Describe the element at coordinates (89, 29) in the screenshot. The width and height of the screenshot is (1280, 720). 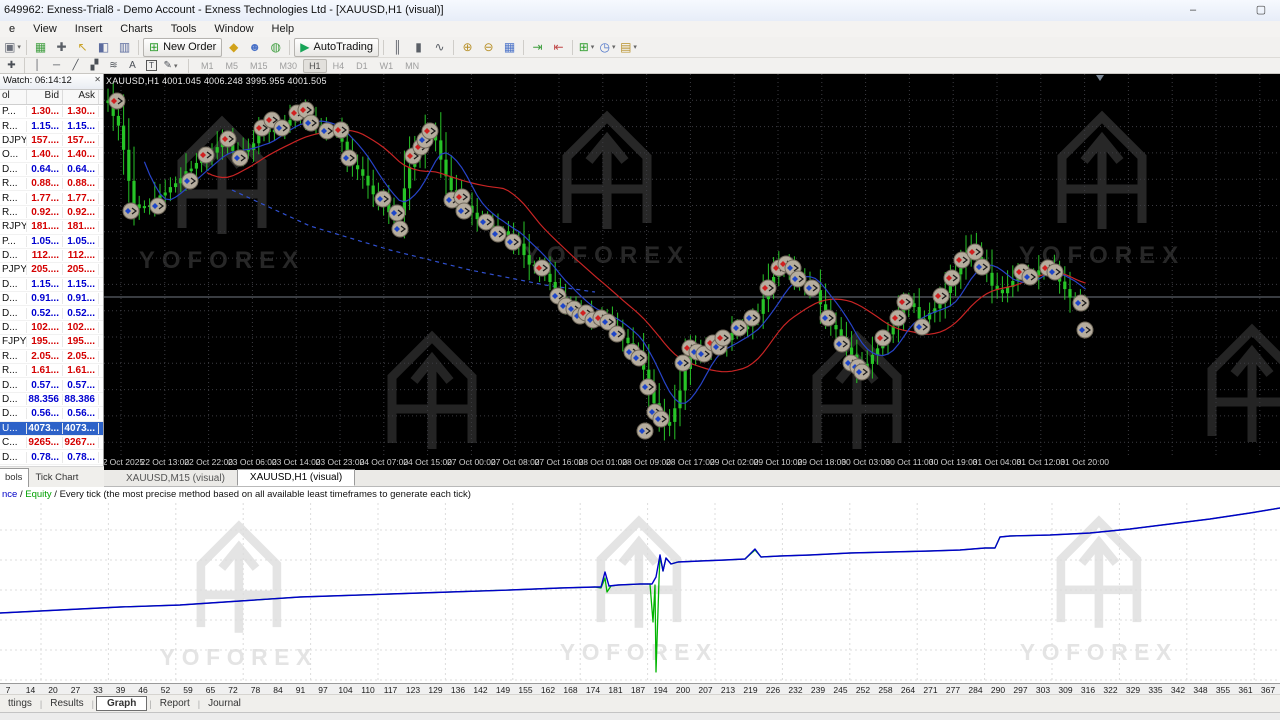
I see `menu-insert: Insert` at that location.